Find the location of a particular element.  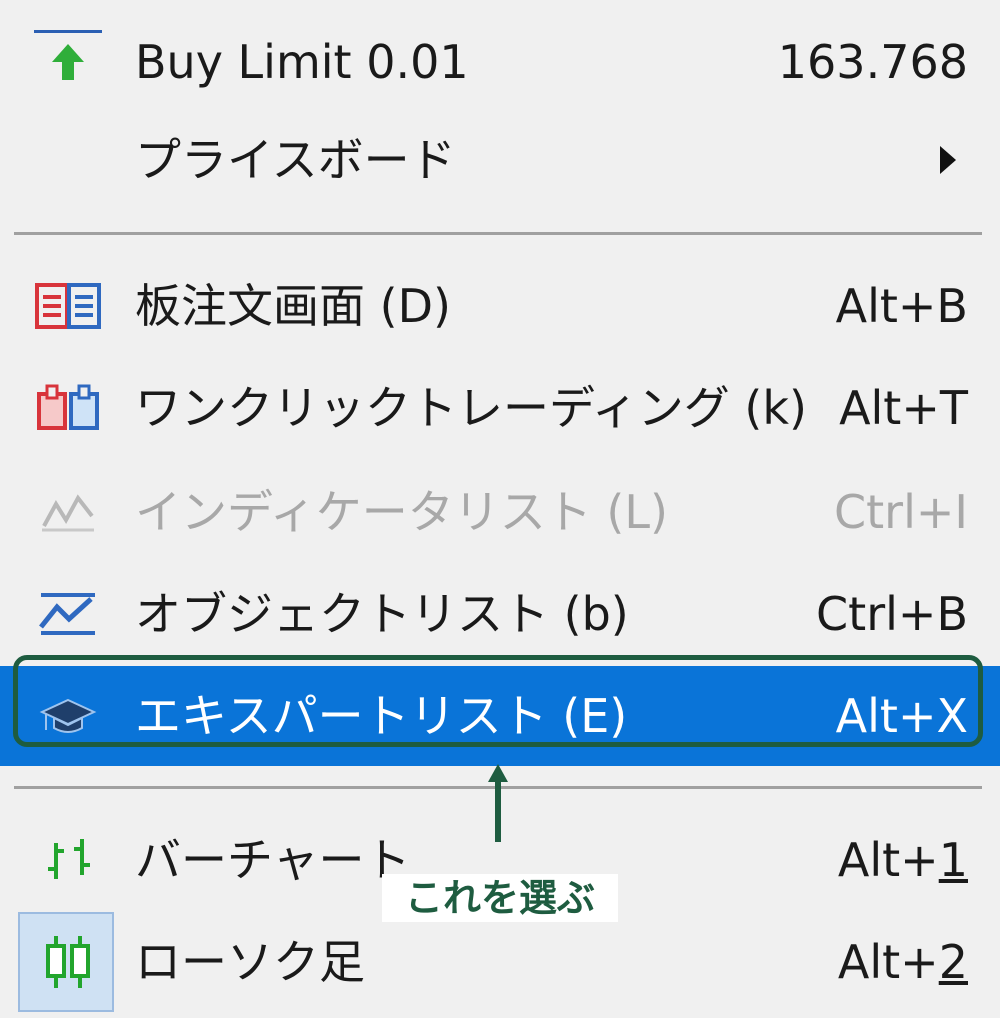

menu-item-indicator-list: インディケータリスト (L) Ctrl+I is located at coordinates (500, 512).